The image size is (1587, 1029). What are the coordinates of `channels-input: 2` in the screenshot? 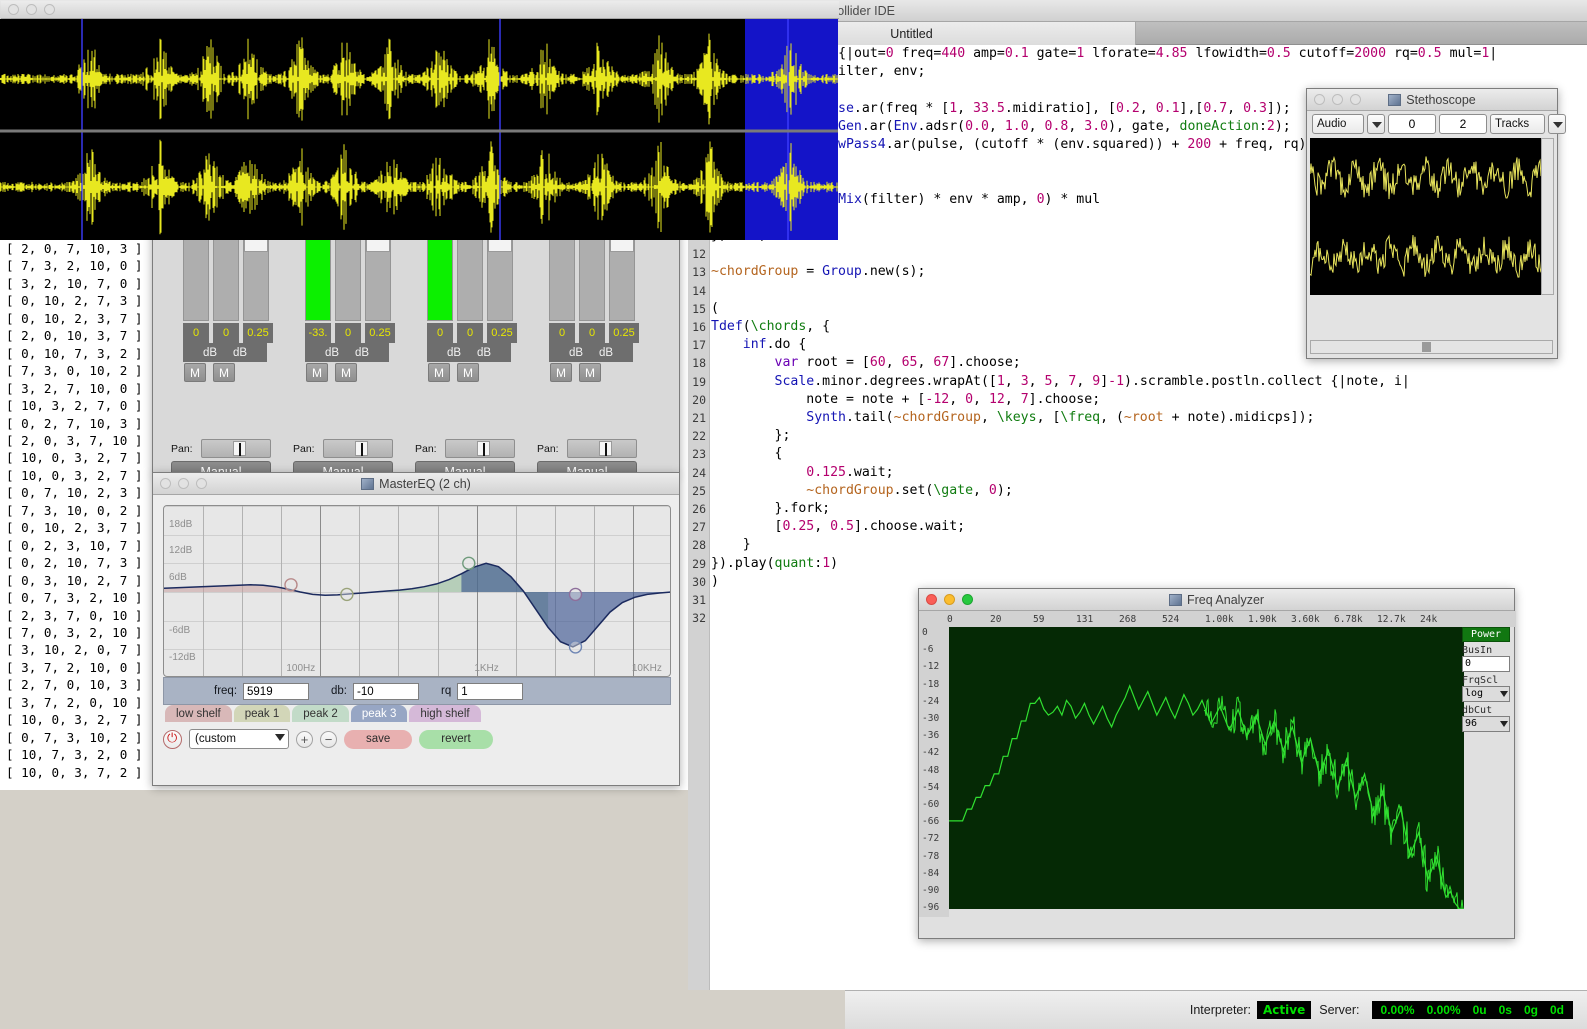 It's located at (1463, 124).